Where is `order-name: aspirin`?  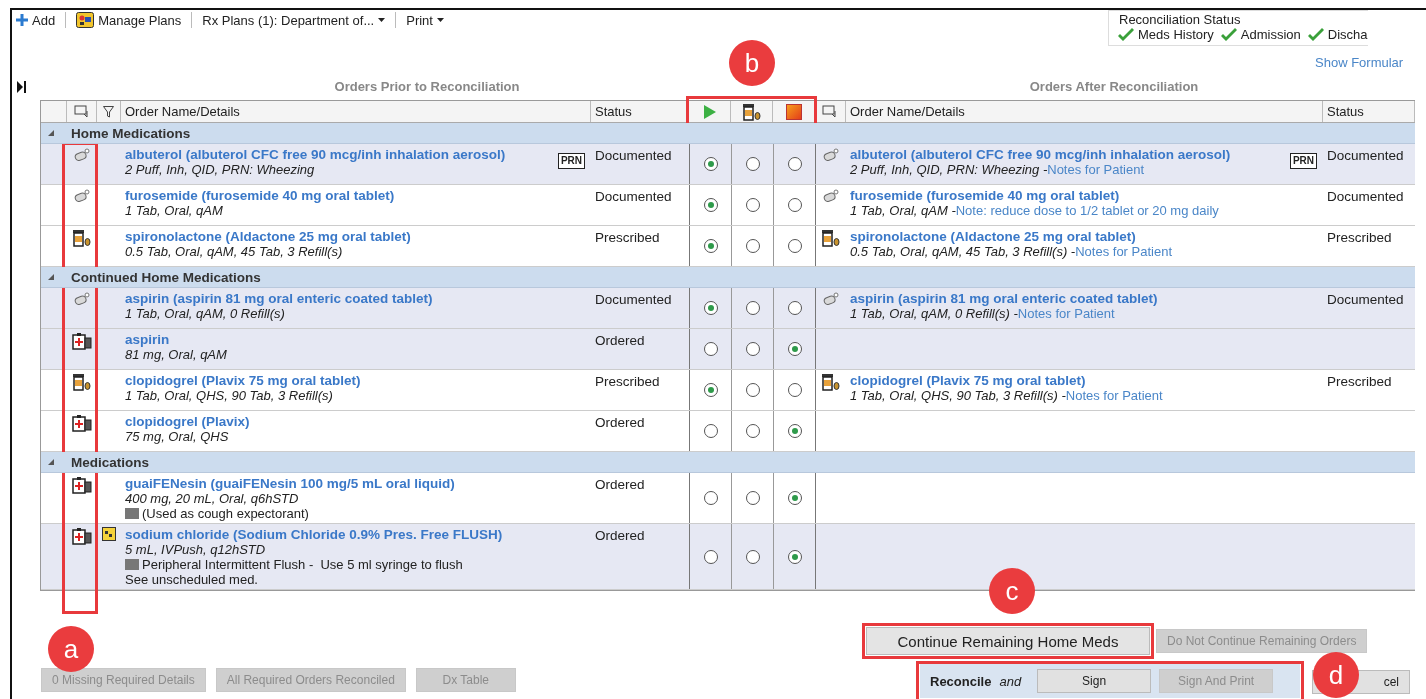
order-name: aspirin is located at coordinates (147, 339).